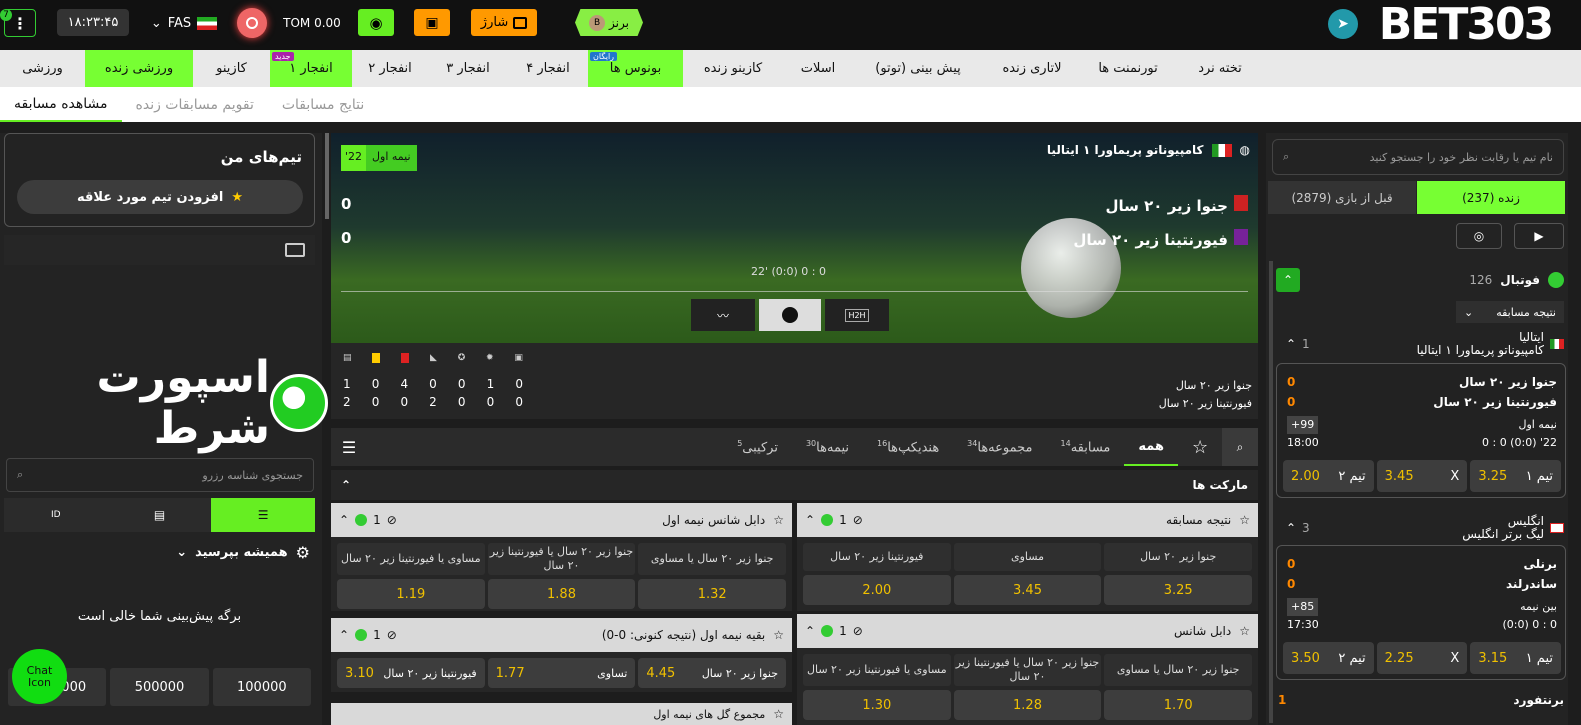  What do you see at coordinates (818, 68) in the screenshot?
I see `nav-slots: اسلات` at bounding box center [818, 68].